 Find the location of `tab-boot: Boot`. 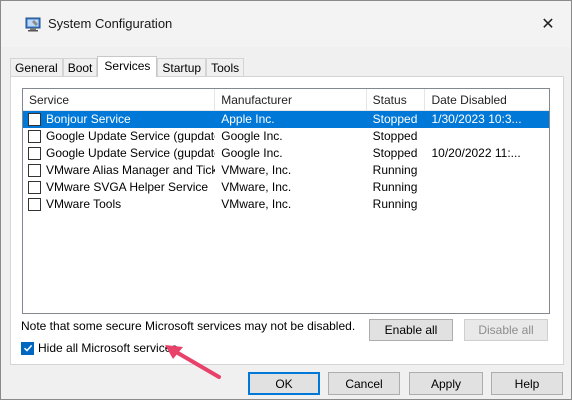

tab-boot: Boot is located at coordinates (80, 67).